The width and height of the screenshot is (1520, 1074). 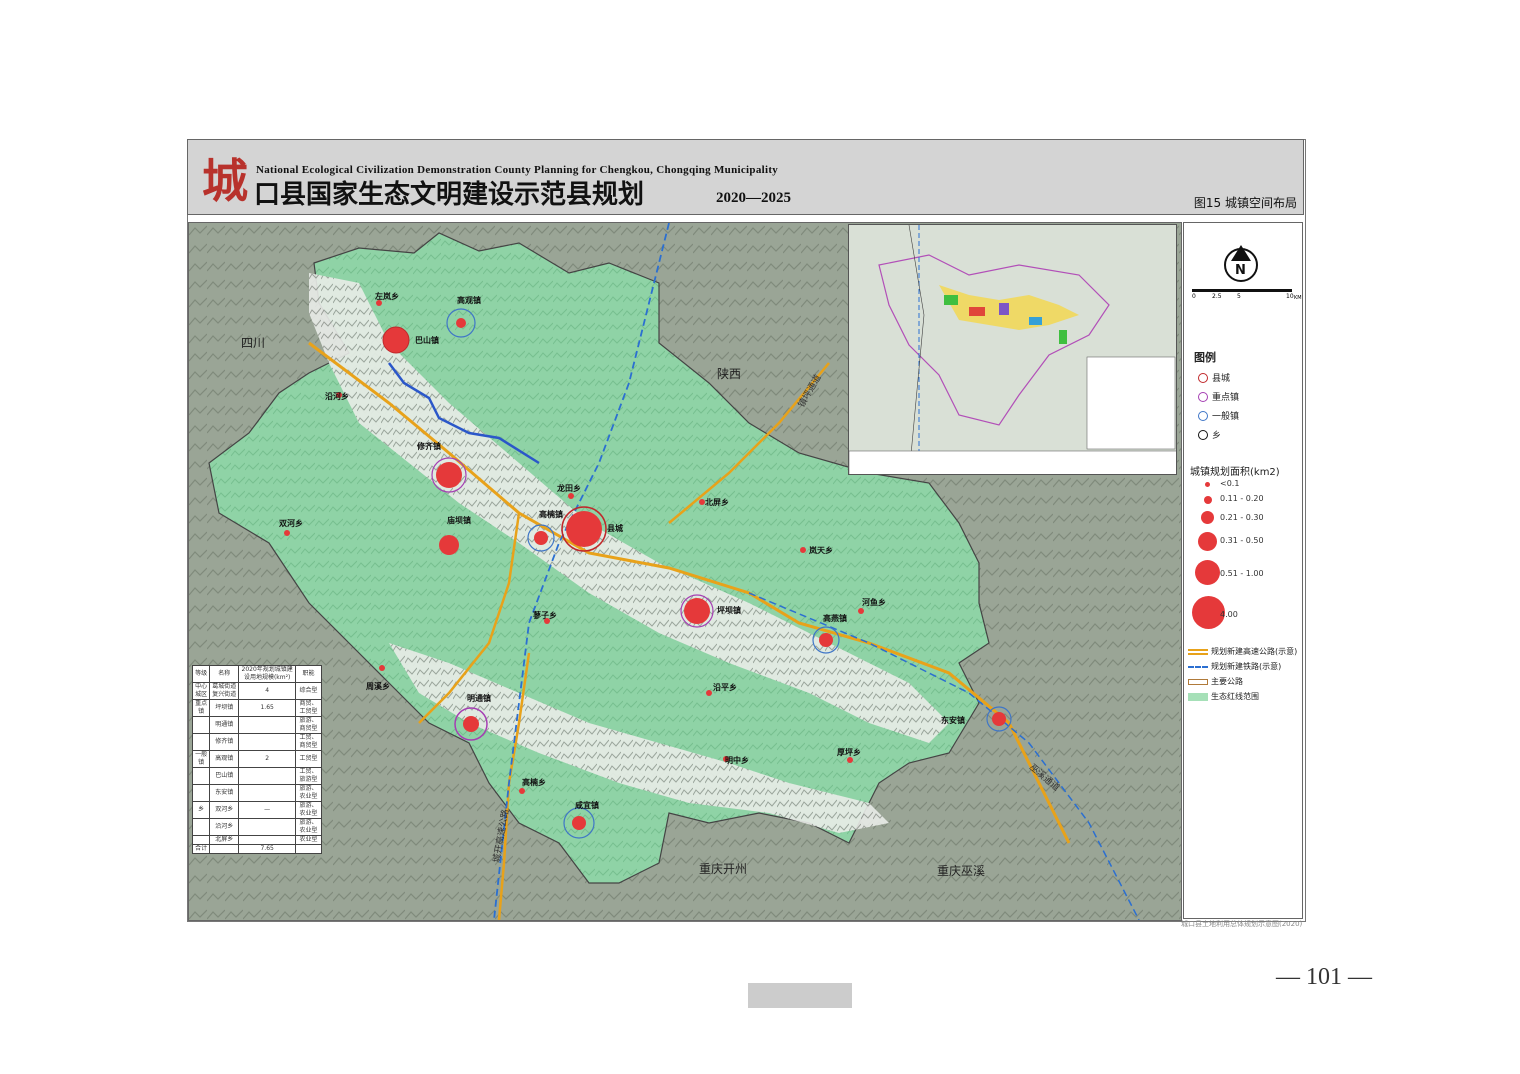 I want to click on table-row: 中心城区 葛城街道 复兴街道 4 综合型, so click(x=257, y=691).